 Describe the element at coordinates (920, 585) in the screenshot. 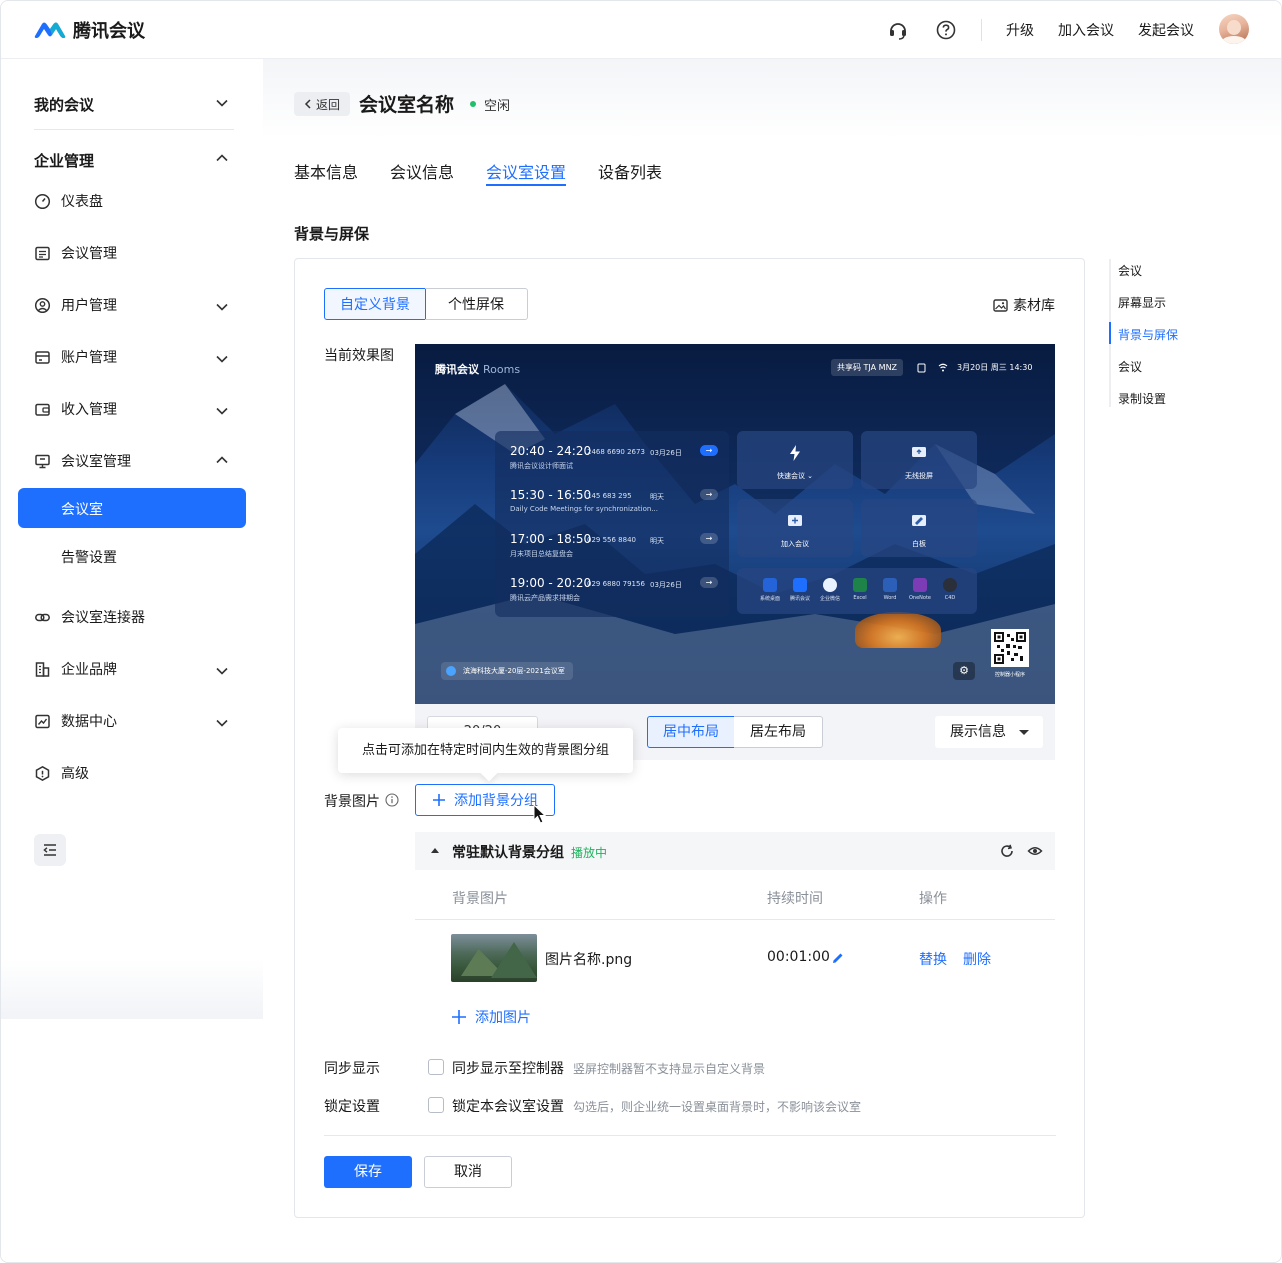

I see `onenote-icon` at that location.